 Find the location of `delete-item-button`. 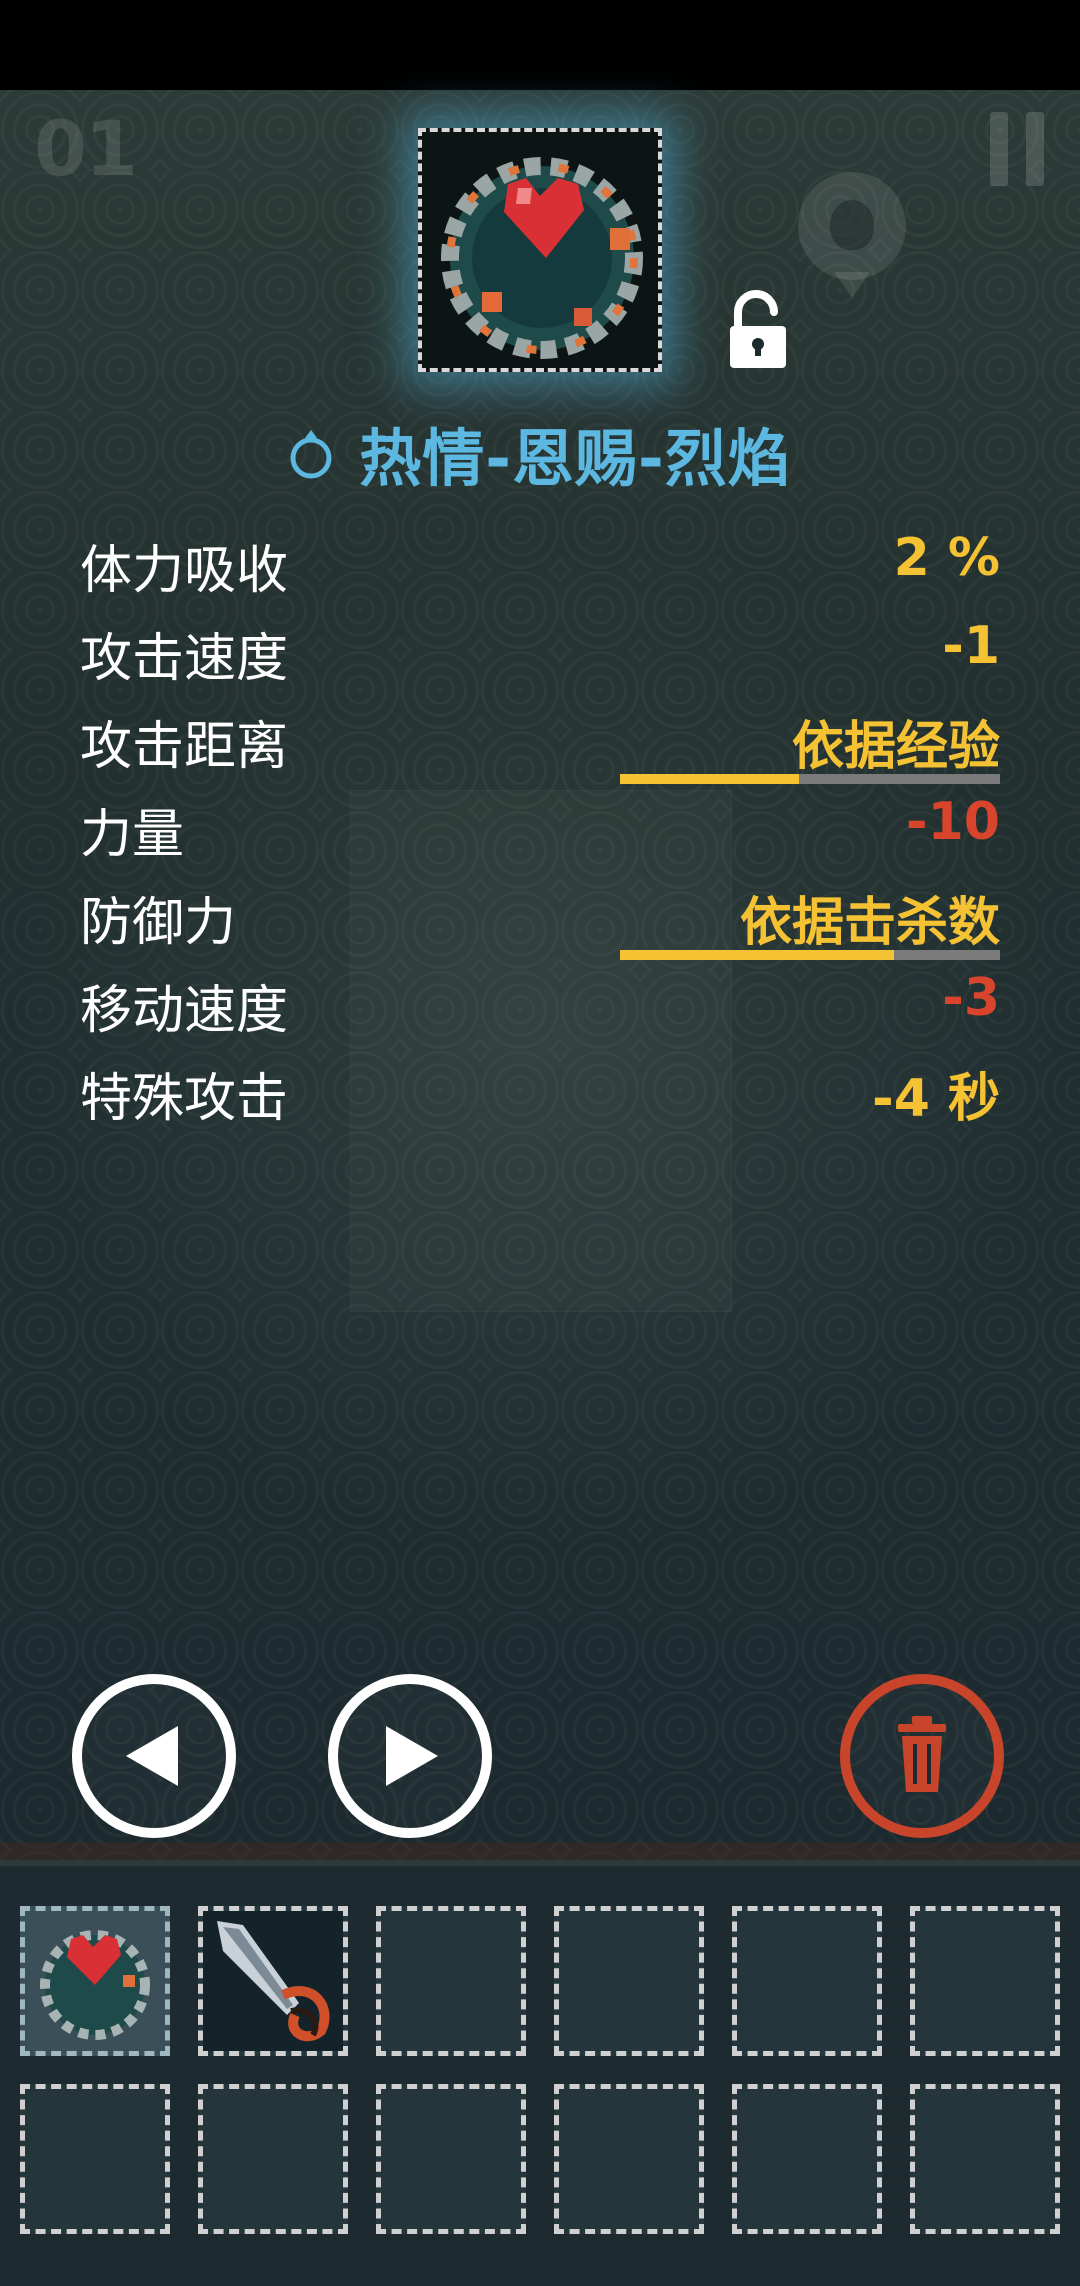

delete-item-button is located at coordinates (922, 1756).